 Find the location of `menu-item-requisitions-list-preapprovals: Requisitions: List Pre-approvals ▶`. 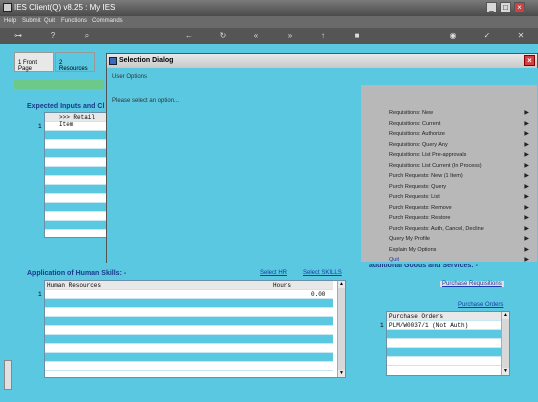

menu-item-requisitions-list-preapprovals: Requisitions: List Pre-approvals ▶ is located at coordinates (459, 156).